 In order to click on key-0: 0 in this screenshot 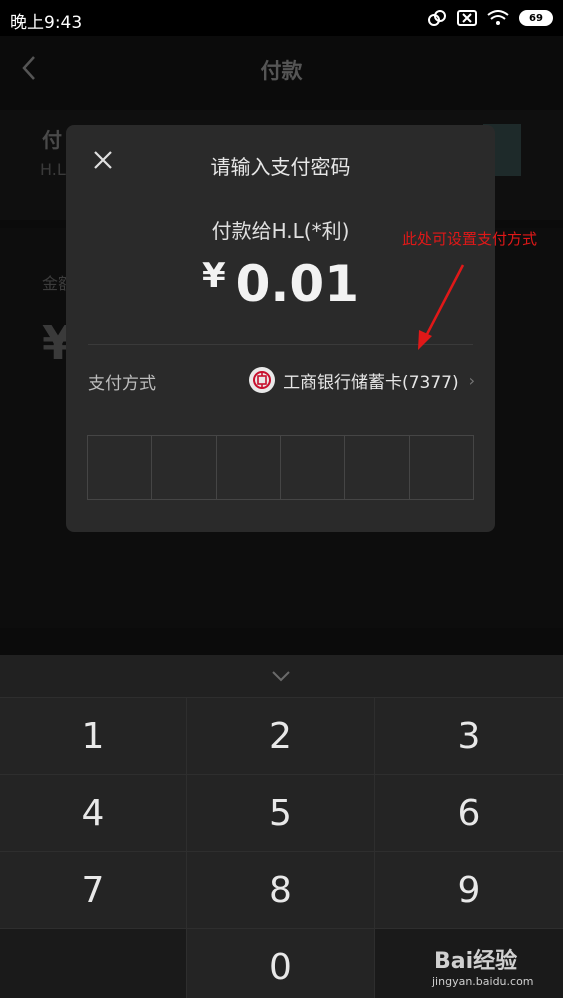, I will do `click(281, 963)`.